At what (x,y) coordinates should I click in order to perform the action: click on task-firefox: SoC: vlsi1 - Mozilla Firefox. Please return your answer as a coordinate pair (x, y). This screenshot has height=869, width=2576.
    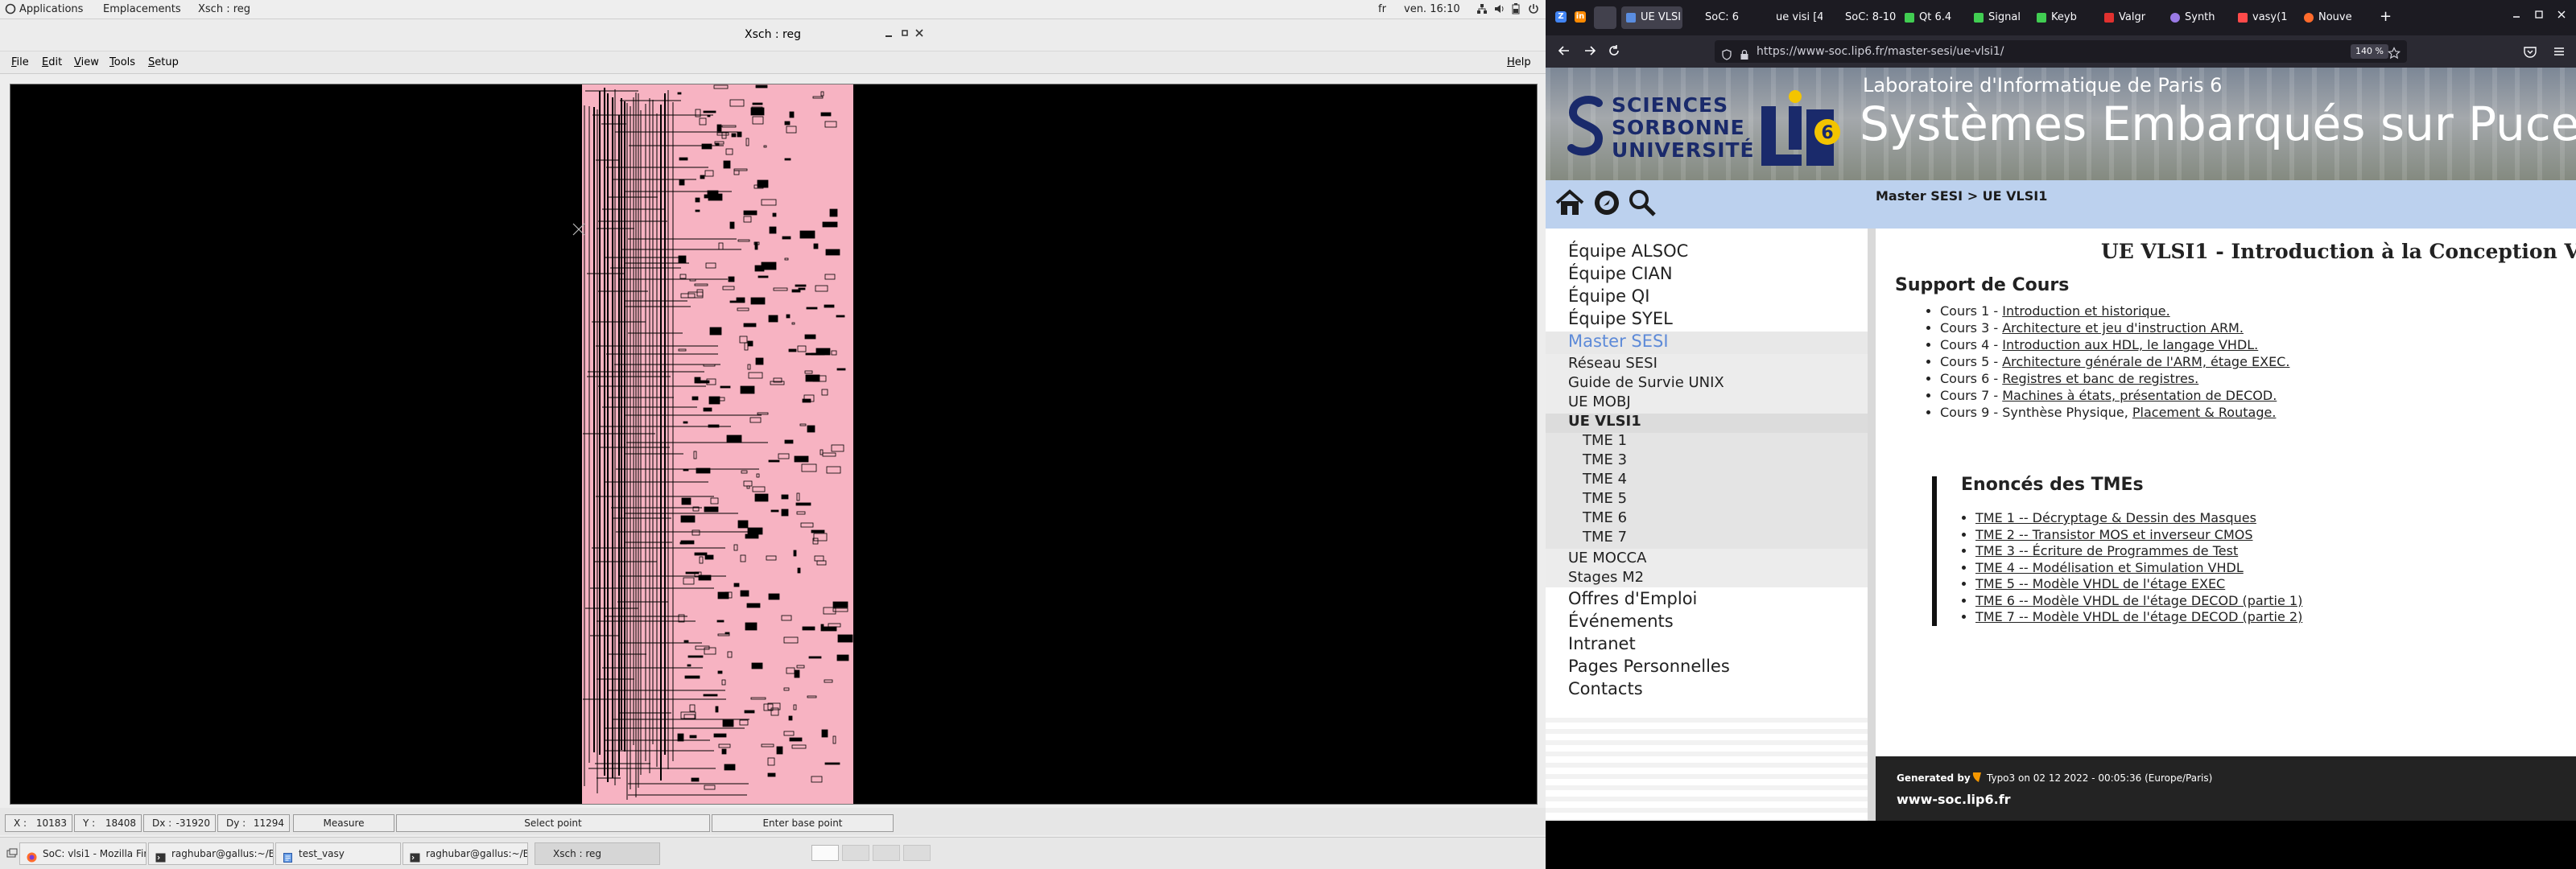
    Looking at the image, I should click on (83, 853).